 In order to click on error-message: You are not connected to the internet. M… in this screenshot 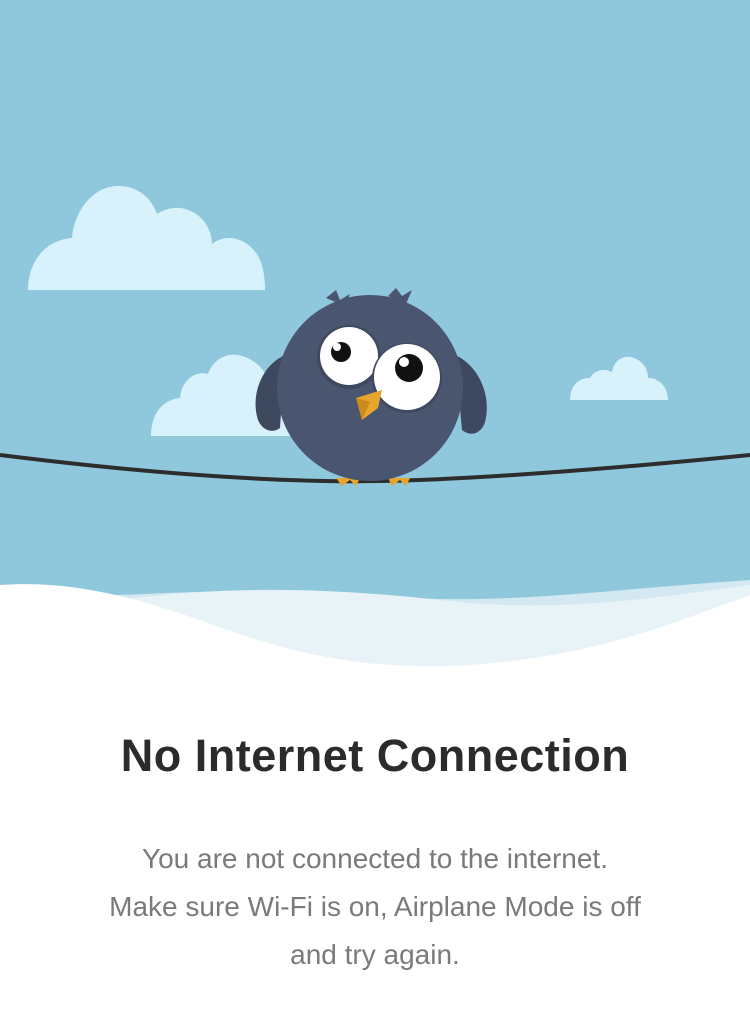, I will do `click(375, 907)`.